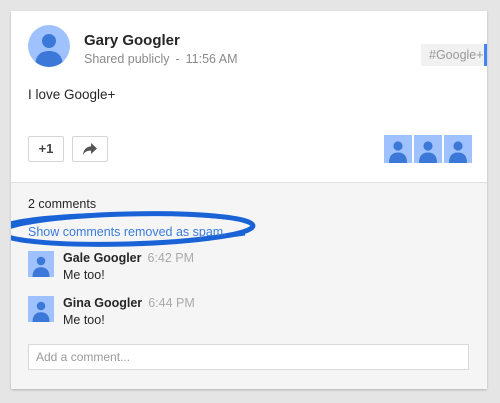 This screenshot has width=500, height=403. I want to click on author-name: Gary Googler, so click(132, 40).